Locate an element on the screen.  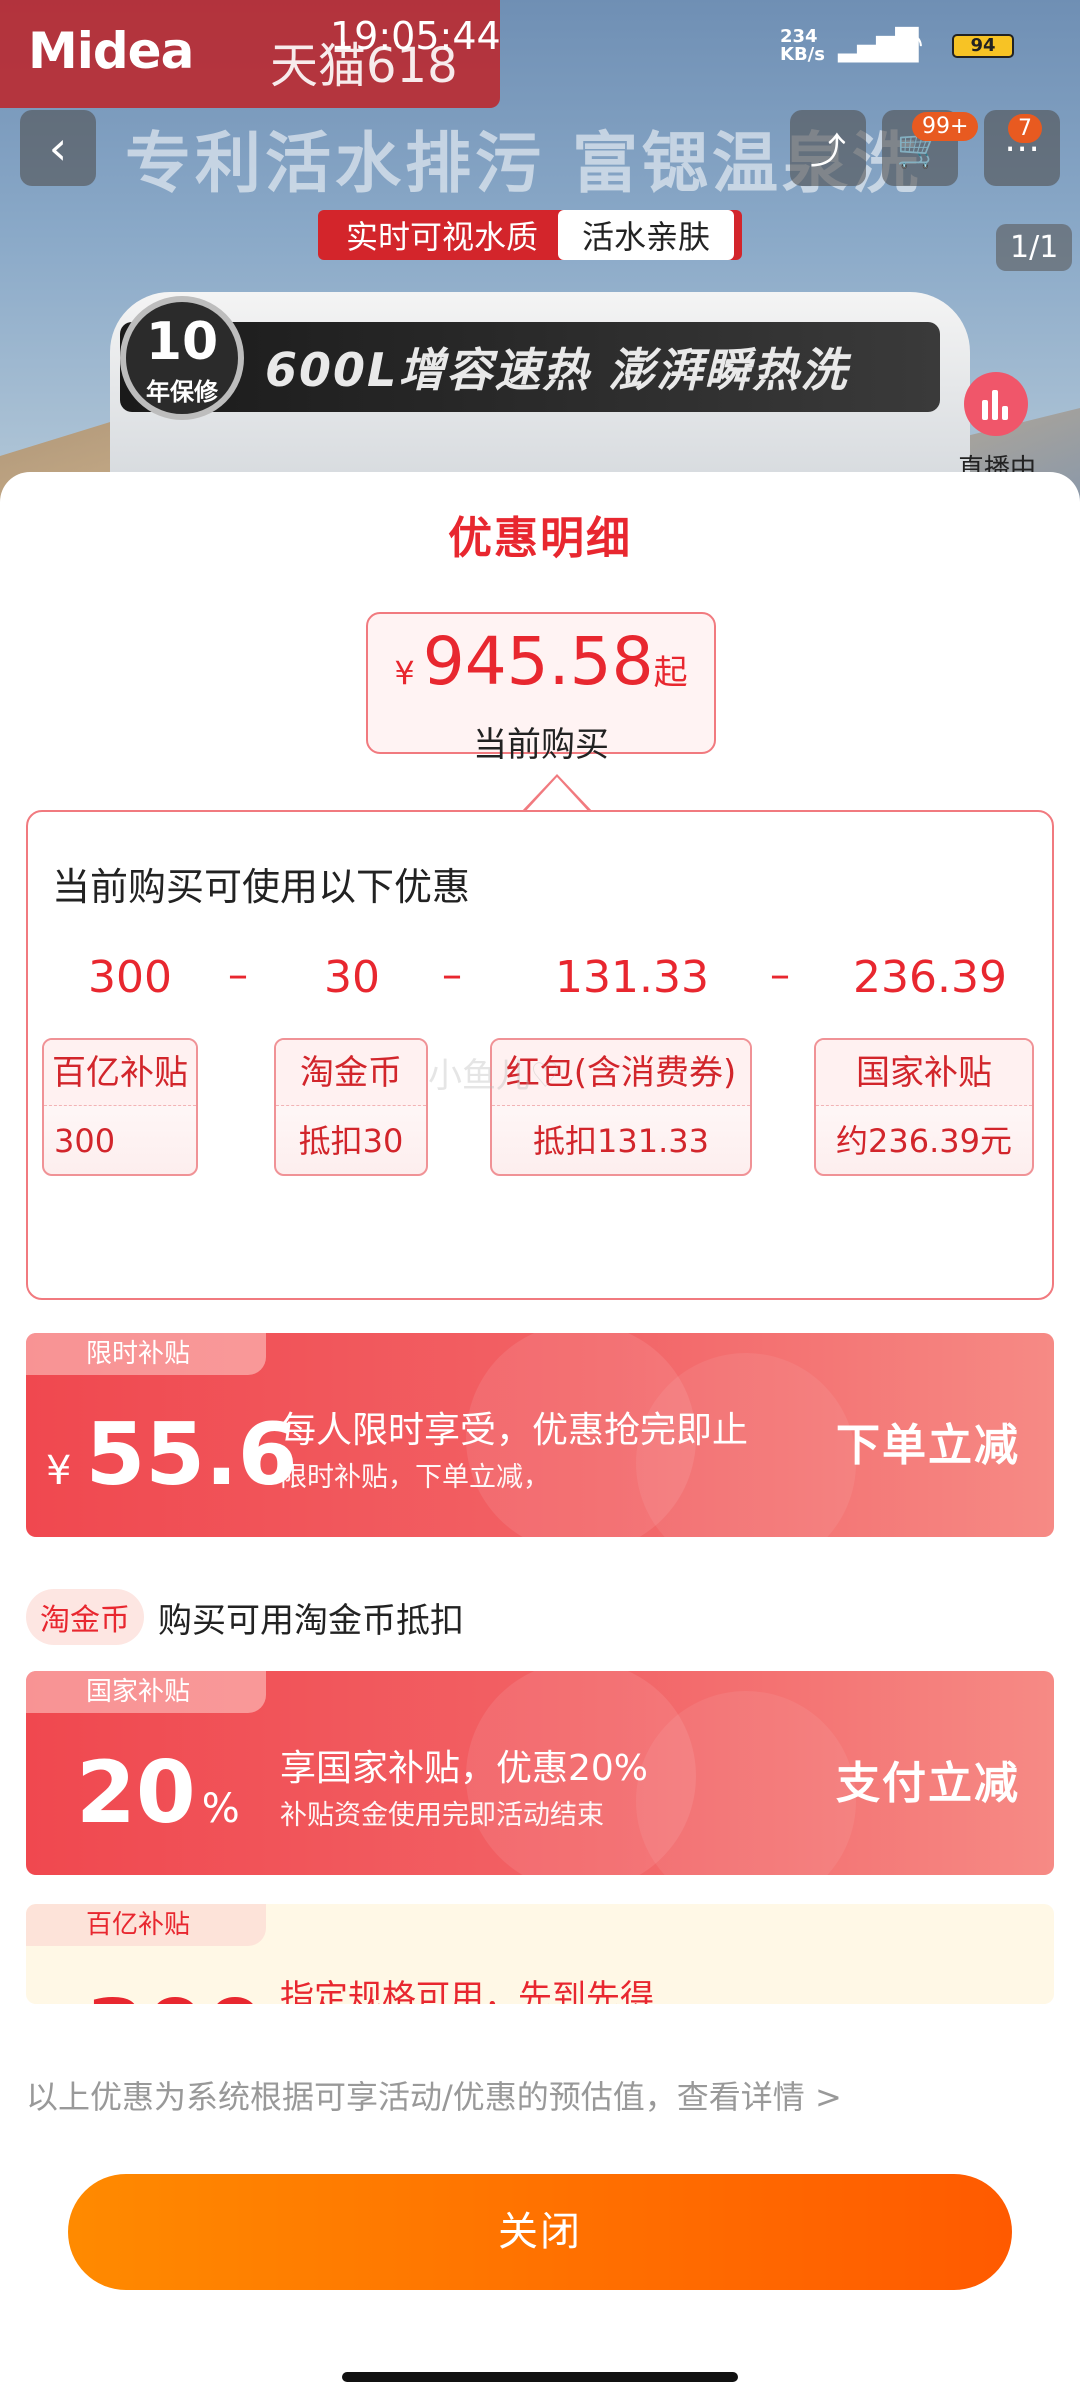
share-icon: ⤴ is located at coordinates (828, 148).